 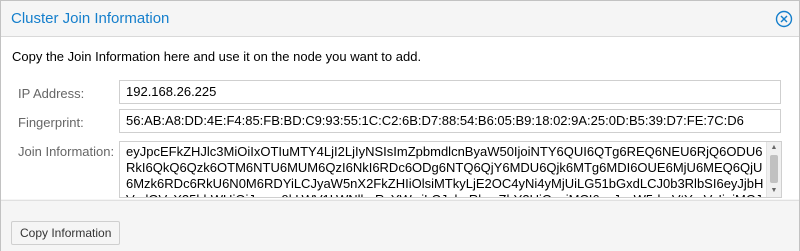 What do you see at coordinates (66, 233) in the screenshot?
I see `copy-information-button: Copy Information` at bounding box center [66, 233].